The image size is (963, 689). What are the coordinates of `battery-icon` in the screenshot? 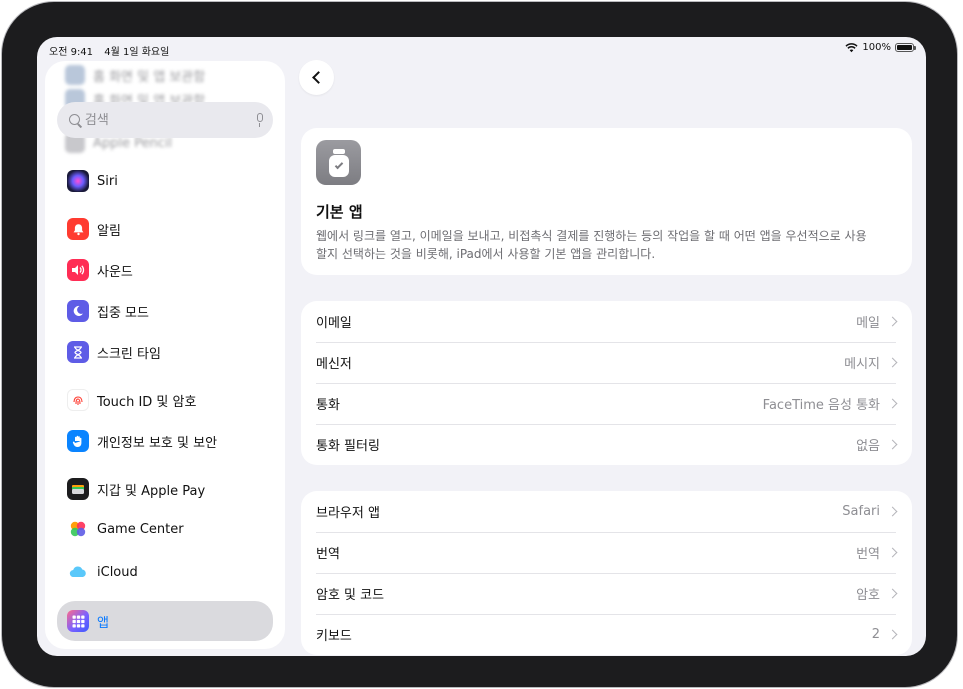 It's located at (905, 47).